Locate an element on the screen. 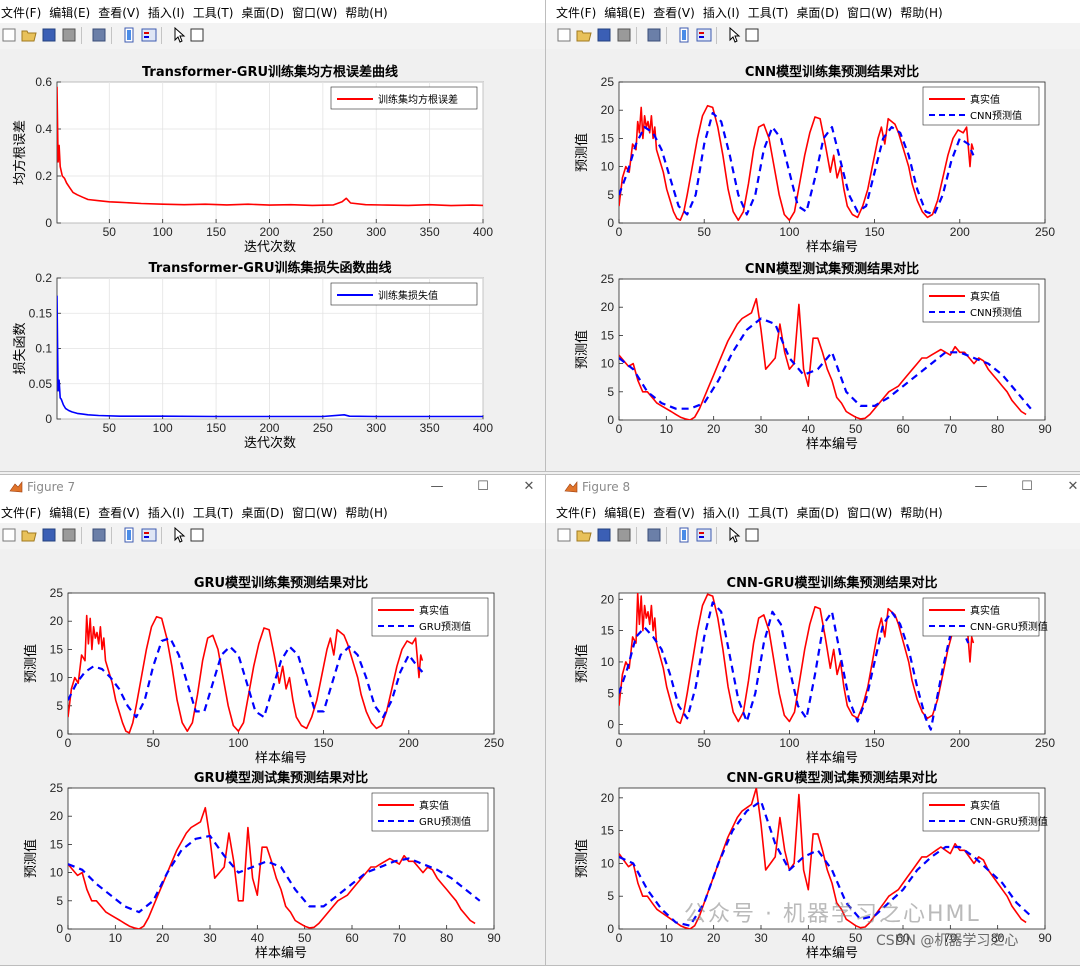  x-tick-label: 100 is located at coordinates (163, 428).